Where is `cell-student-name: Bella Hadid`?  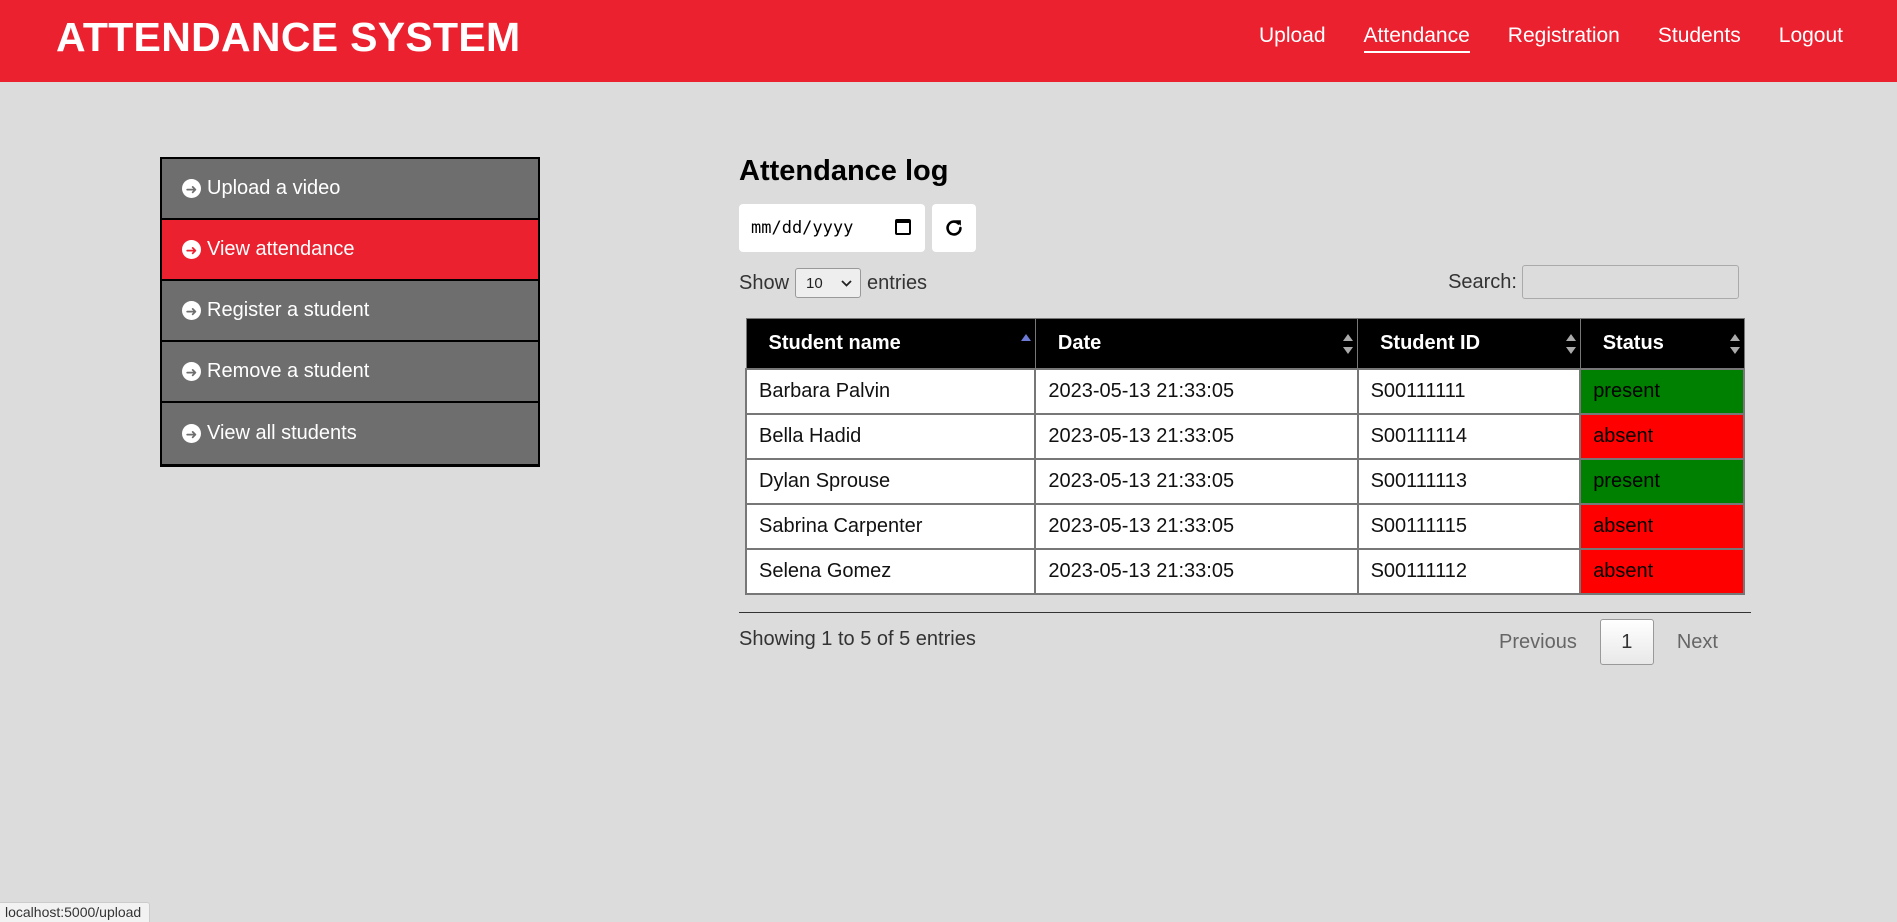 cell-student-name: Bella Hadid is located at coordinates (890, 436).